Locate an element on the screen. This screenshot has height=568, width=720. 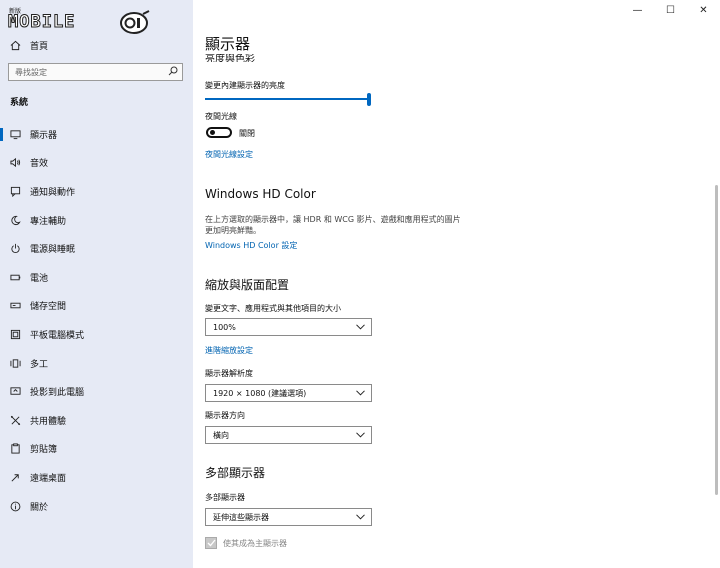
scale-dropdown-value: 100% is located at coordinates (224, 327).